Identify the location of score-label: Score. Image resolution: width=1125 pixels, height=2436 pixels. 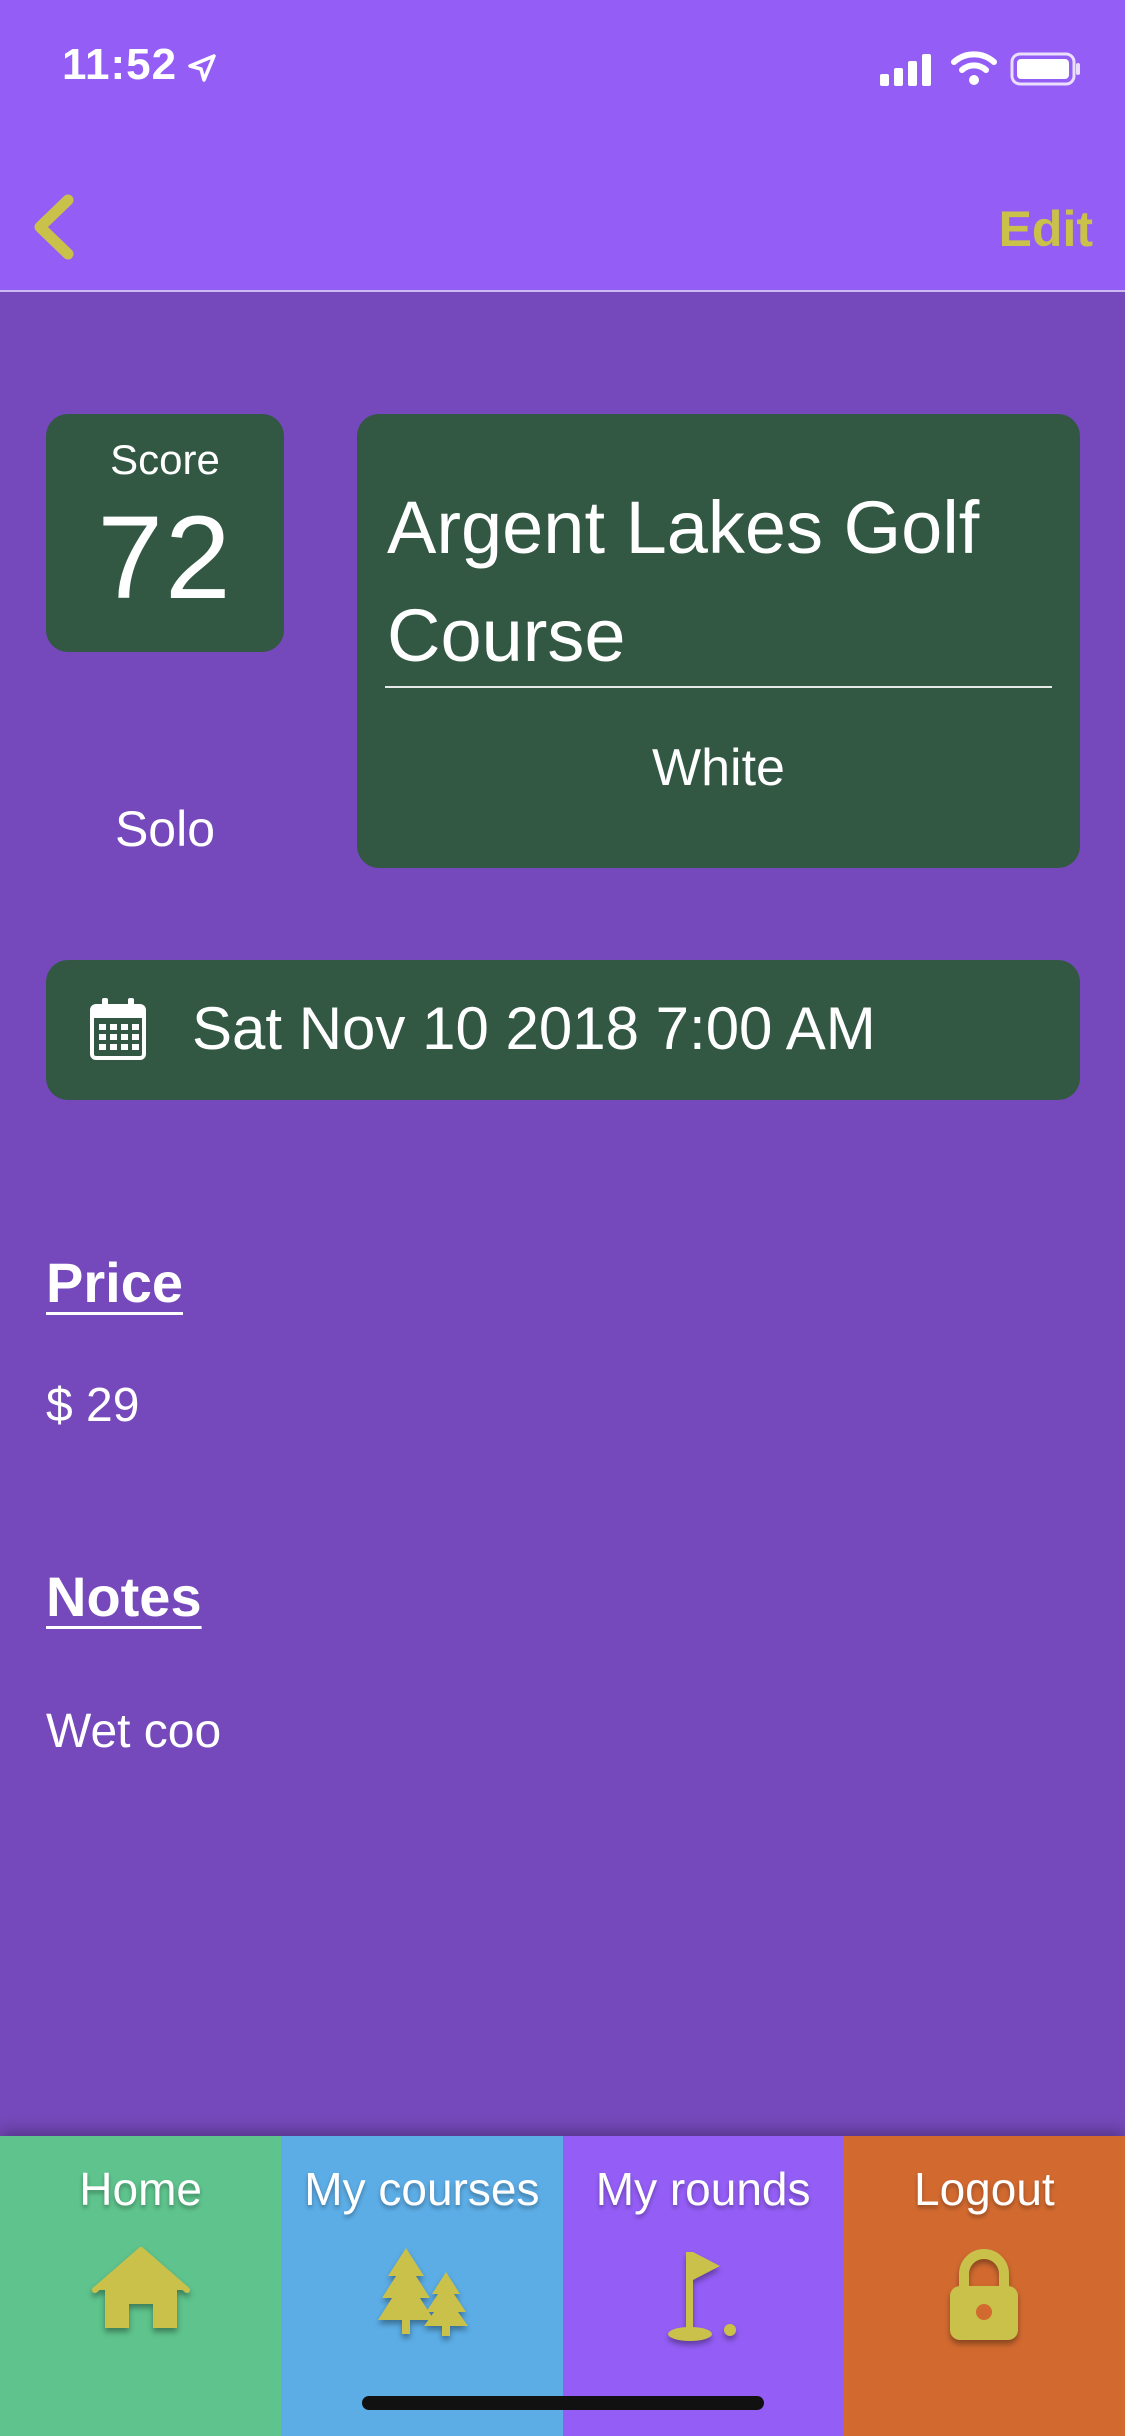
(165, 459).